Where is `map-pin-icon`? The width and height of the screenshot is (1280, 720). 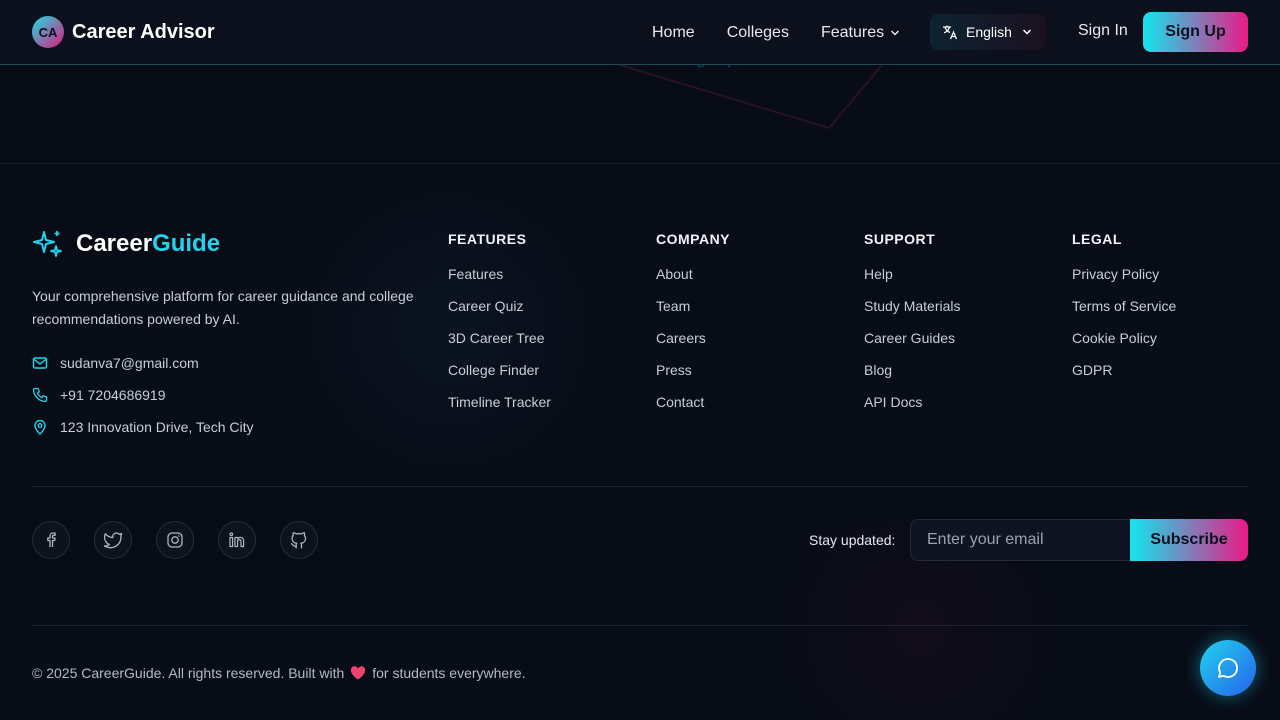
map-pin-icon is located at coordinates (40, 427).